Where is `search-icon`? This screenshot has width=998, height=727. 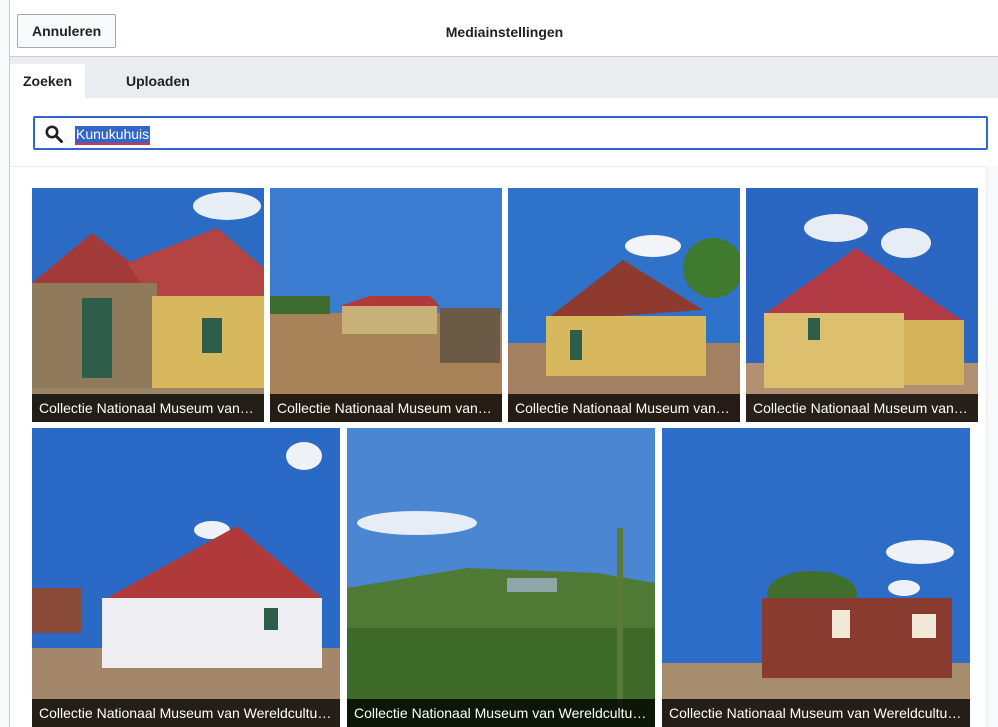 search-icon is located at coordinates (54, 134).